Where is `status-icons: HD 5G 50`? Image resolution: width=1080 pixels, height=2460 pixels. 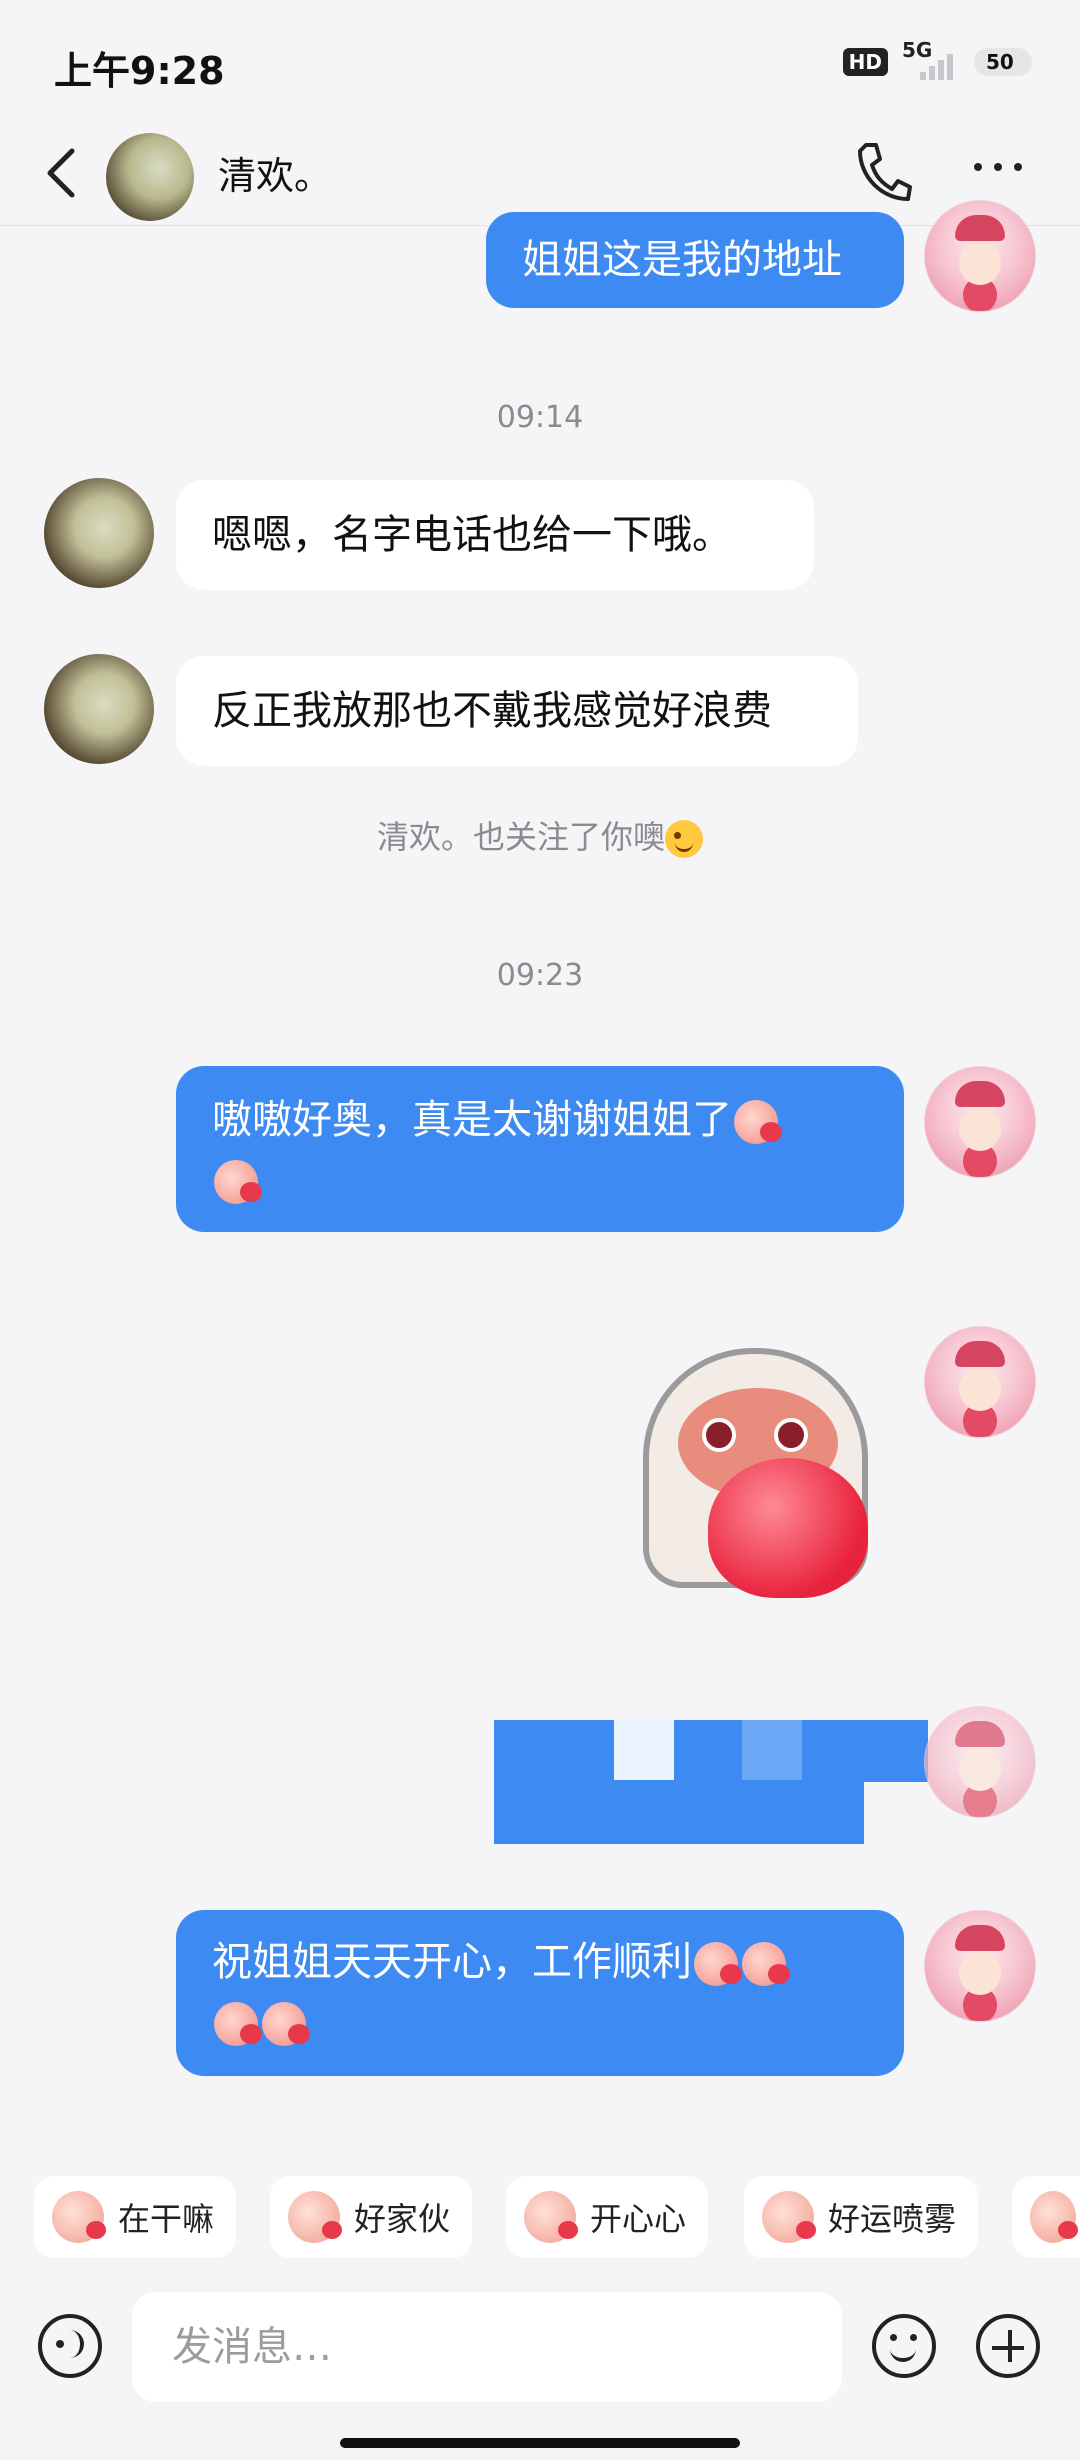
status-icons: HD 5G 50 is located at coordinates (937, 59).